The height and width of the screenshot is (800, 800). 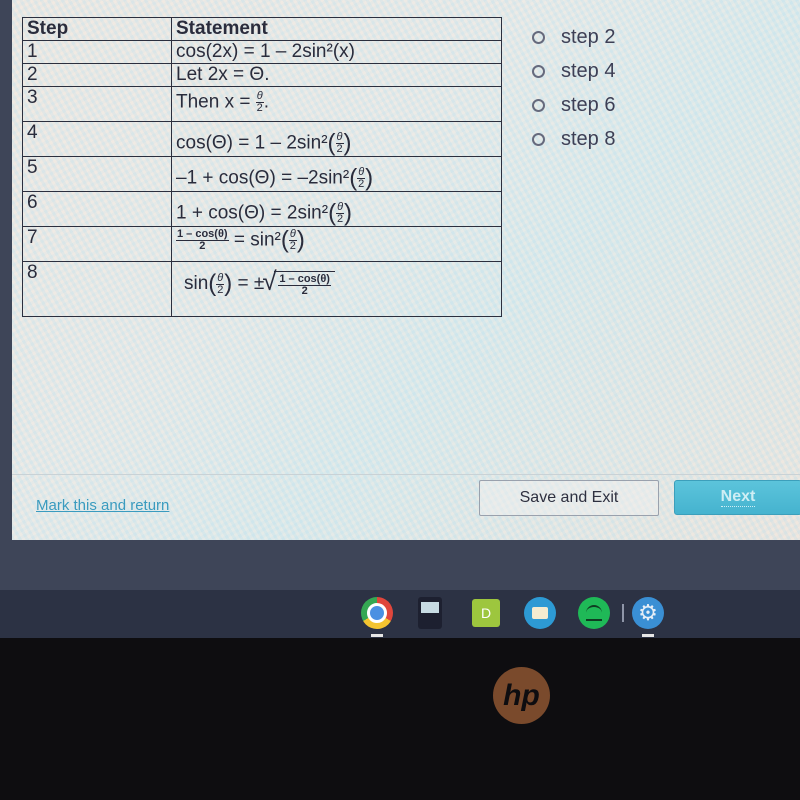 What do you see at coordinates (248, 284) in the screenshot?
I see `statement-text: = ±` at bounding box center [248, 284].